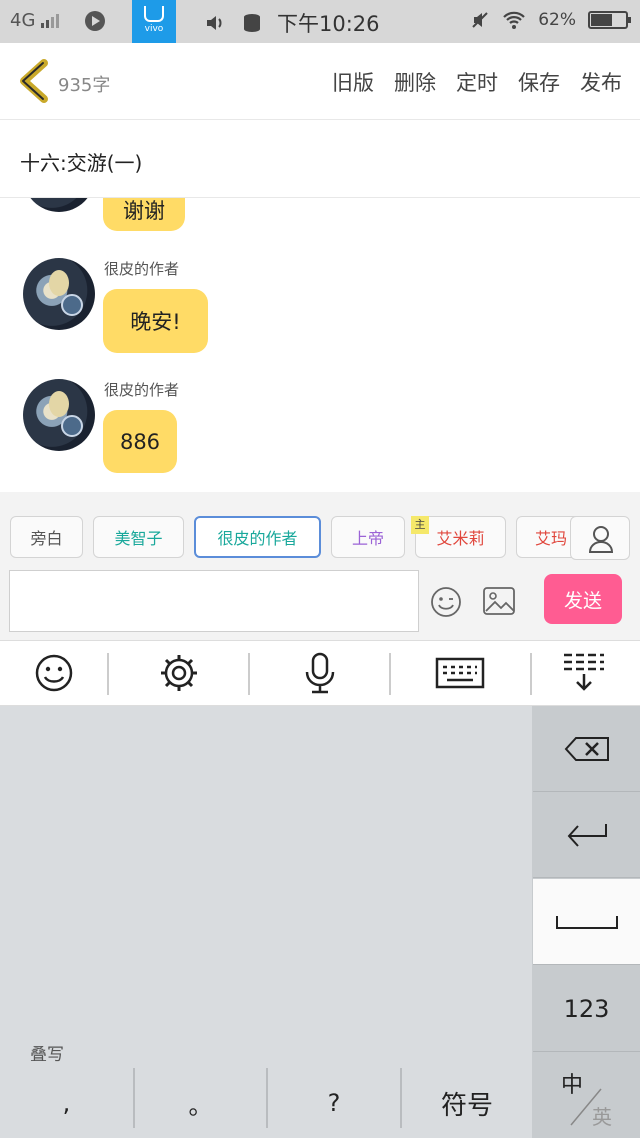 The image size is (640, 1138). I want to click on message-text: 晚安!, so click(155, 322).